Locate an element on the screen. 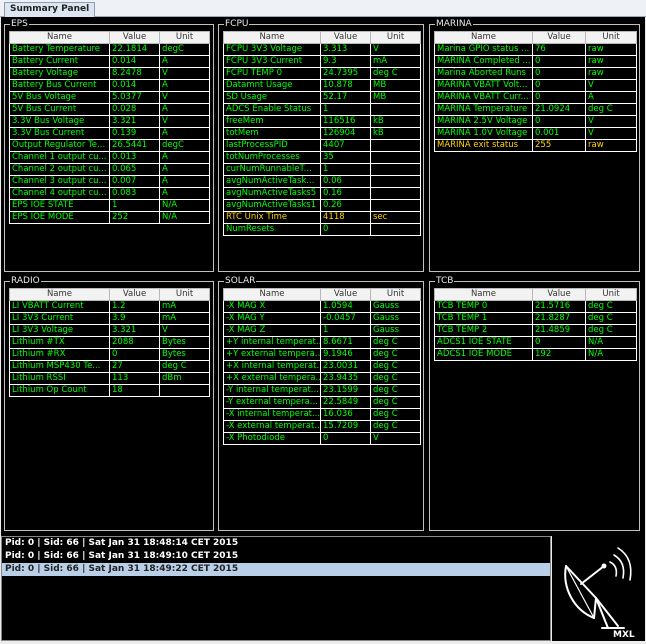 The image size is (646, 644). table-row: Marina GPIO status ... 76 raw is located at coordinates (535, 49).